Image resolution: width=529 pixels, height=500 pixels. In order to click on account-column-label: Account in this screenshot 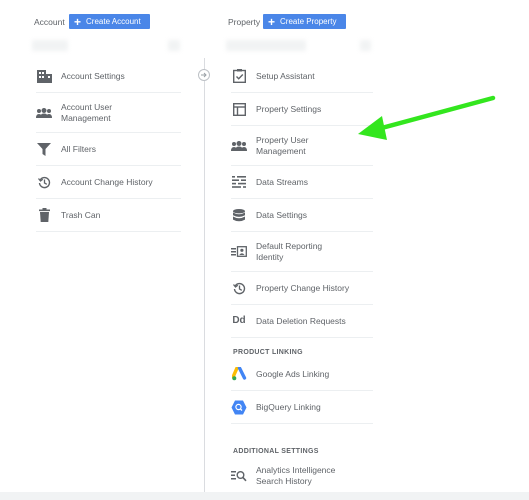, I will do `click(49, 22)`.